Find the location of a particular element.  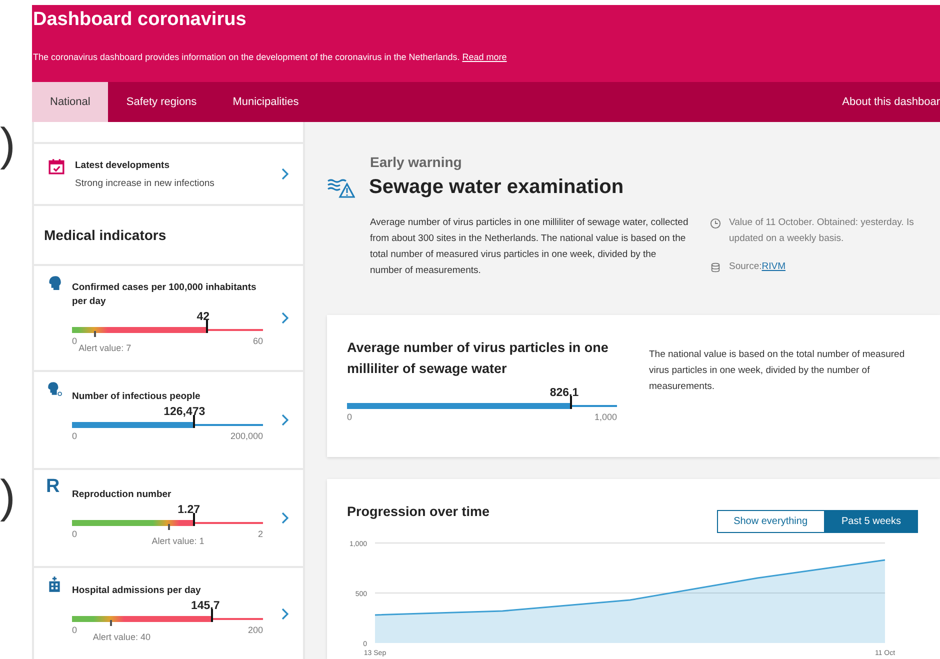

indicator-card: Hospital admissions per day 145.7 0 200 Alert value: 40 is located at coordinates (168, 613).